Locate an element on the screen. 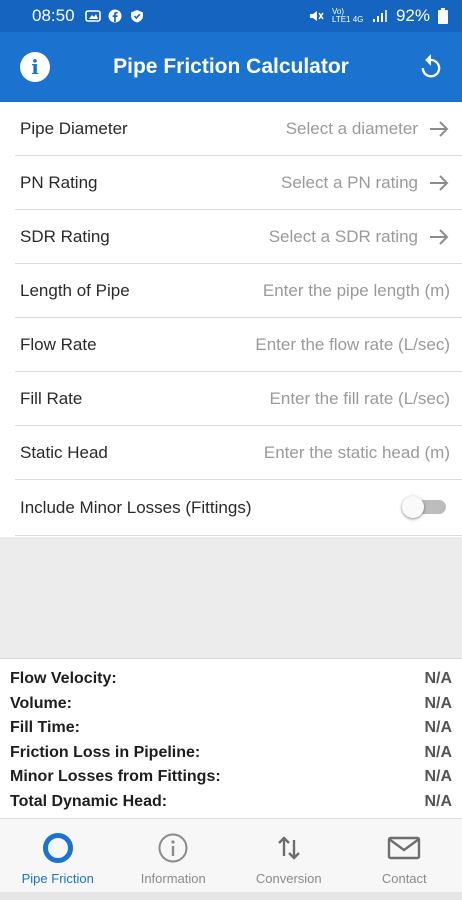  length-of-pipe-input: Enter the pipe length (m) is located at coordinates (356, 291).